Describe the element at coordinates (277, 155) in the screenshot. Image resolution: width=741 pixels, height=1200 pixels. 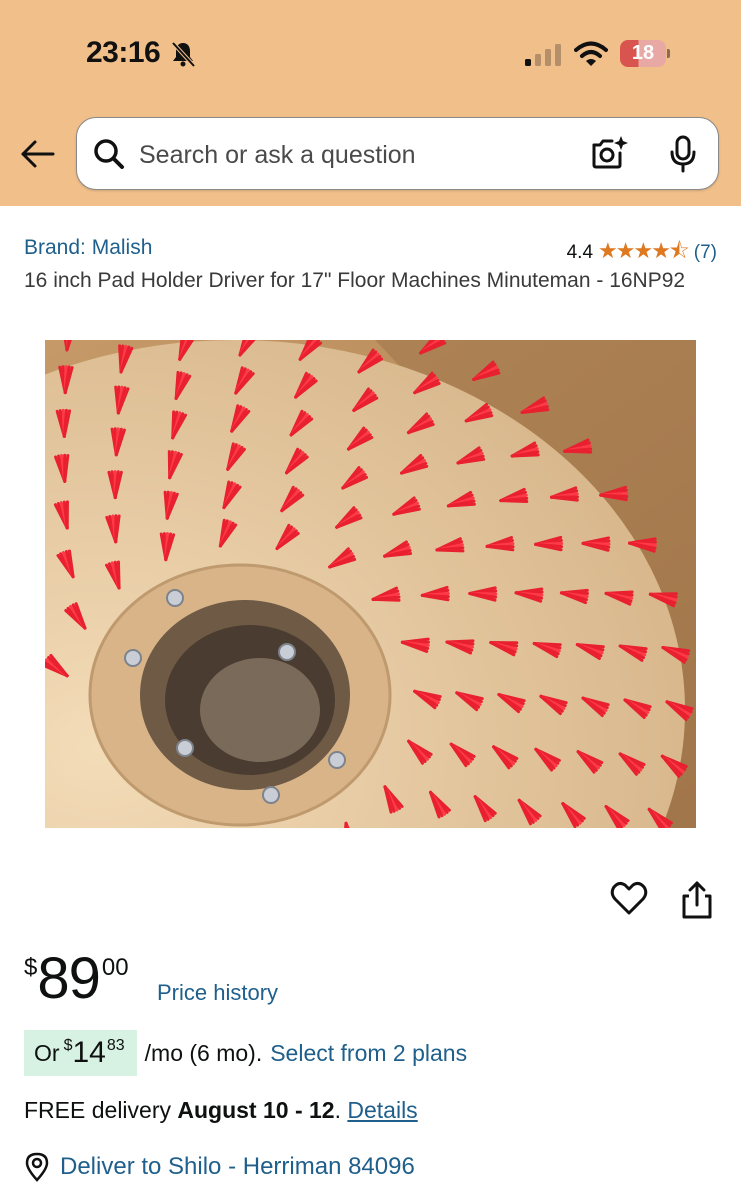
I see `search-placeholder: Search or ask a question` at that location.